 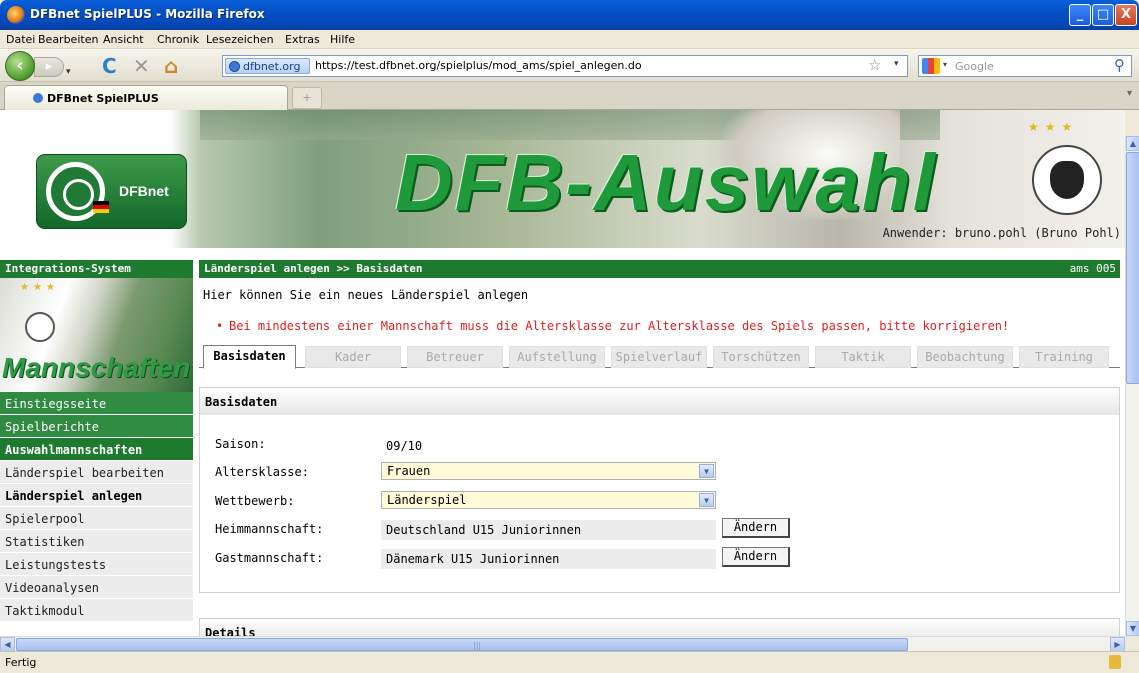 I want to click on scroll-grip-icon: |||, so click(x=477, y=645).